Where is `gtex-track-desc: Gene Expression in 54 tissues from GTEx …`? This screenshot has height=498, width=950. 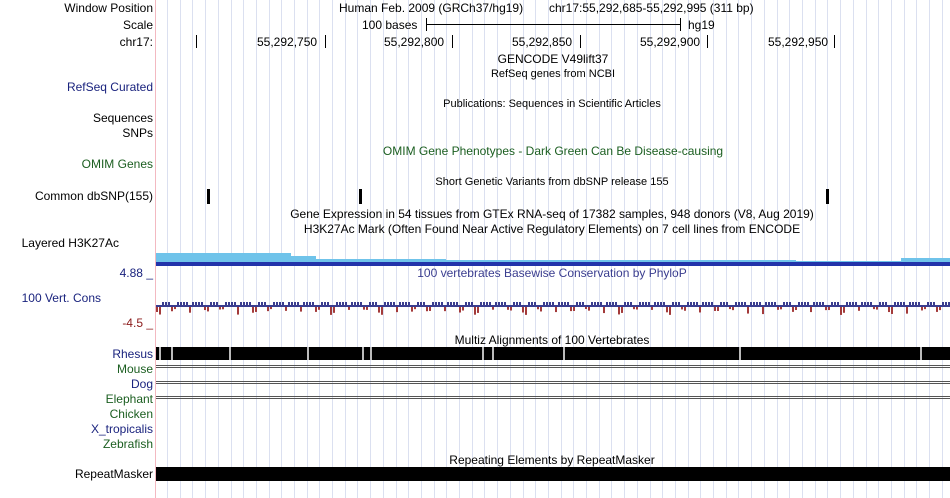
gtex-track-desc: Gene Expression in 54 tissues from GTEx … is located at coordinates (552, 214).